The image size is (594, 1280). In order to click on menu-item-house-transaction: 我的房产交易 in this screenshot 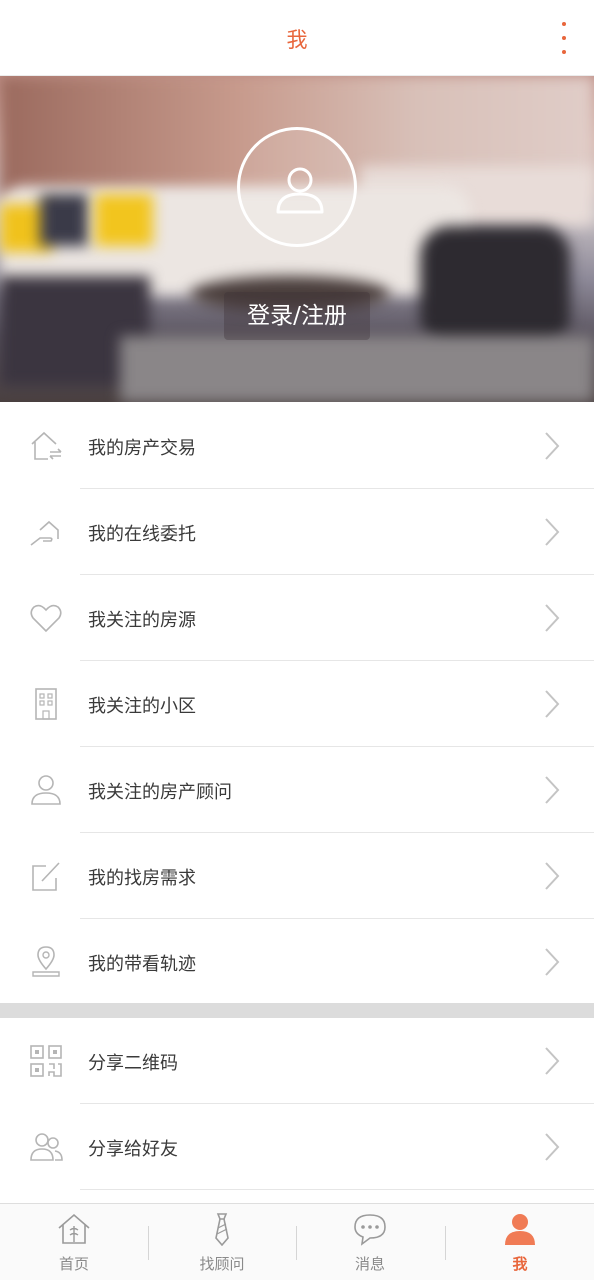, I will do `click(297, 446)`.